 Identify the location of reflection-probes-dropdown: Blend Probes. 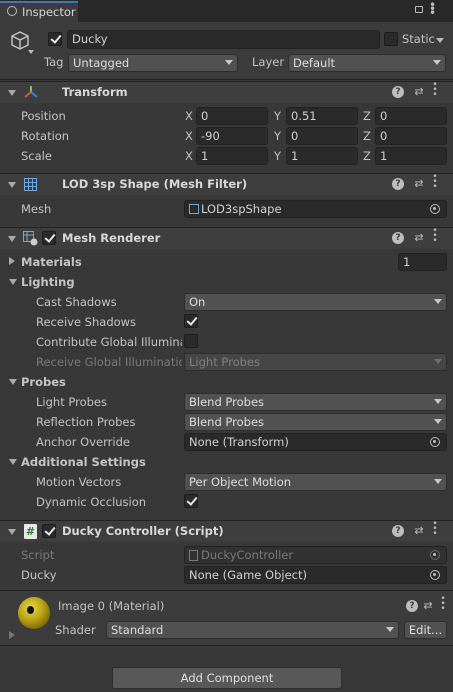
(315, 422).